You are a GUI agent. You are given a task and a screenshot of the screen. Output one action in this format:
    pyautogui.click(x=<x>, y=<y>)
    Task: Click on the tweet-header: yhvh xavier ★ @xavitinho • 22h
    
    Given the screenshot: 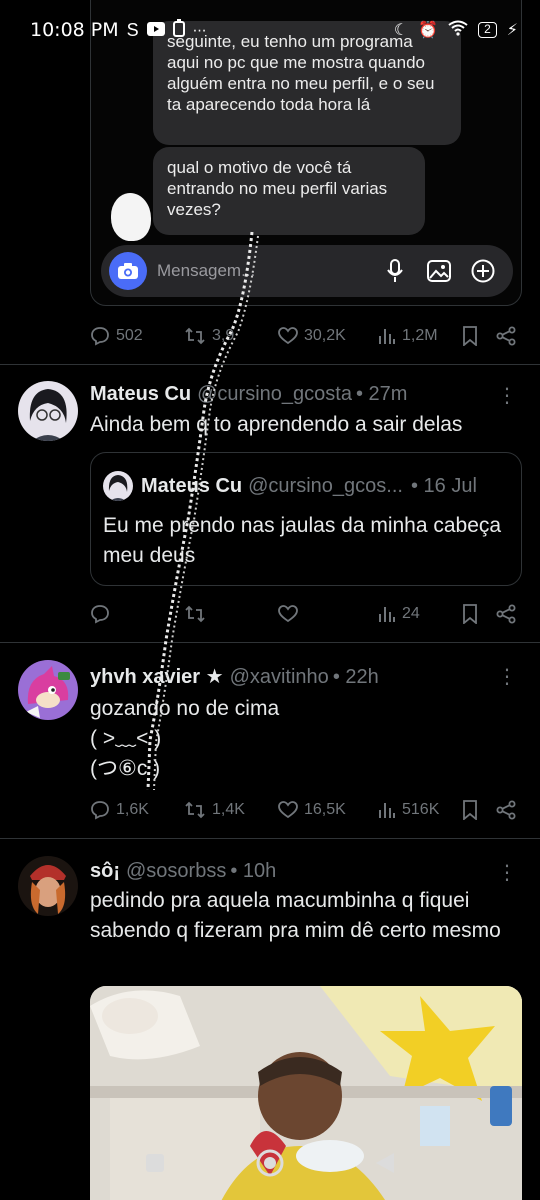 What is the action you would take?
    pyautogui.click(x=234, y=676)
    